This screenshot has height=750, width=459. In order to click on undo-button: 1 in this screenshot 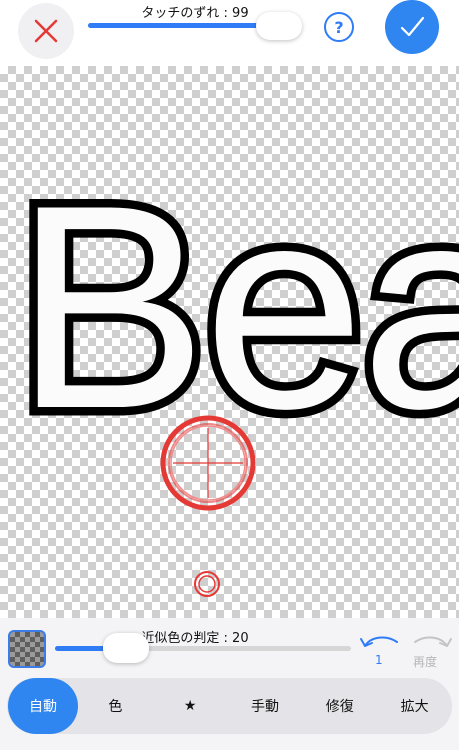, I will do `click(380, 652)`.